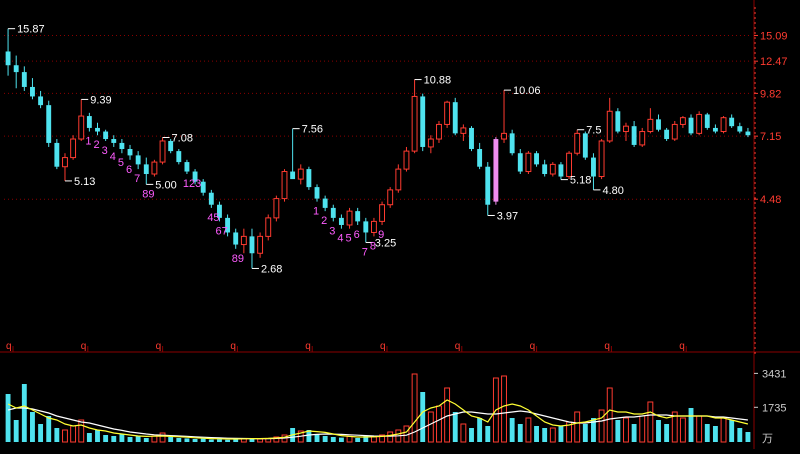 This screenshot has width=800, height=454. Describe the element at coordinates (324, 221) in the screenshot. I see `sequence-label: 2` at that location.